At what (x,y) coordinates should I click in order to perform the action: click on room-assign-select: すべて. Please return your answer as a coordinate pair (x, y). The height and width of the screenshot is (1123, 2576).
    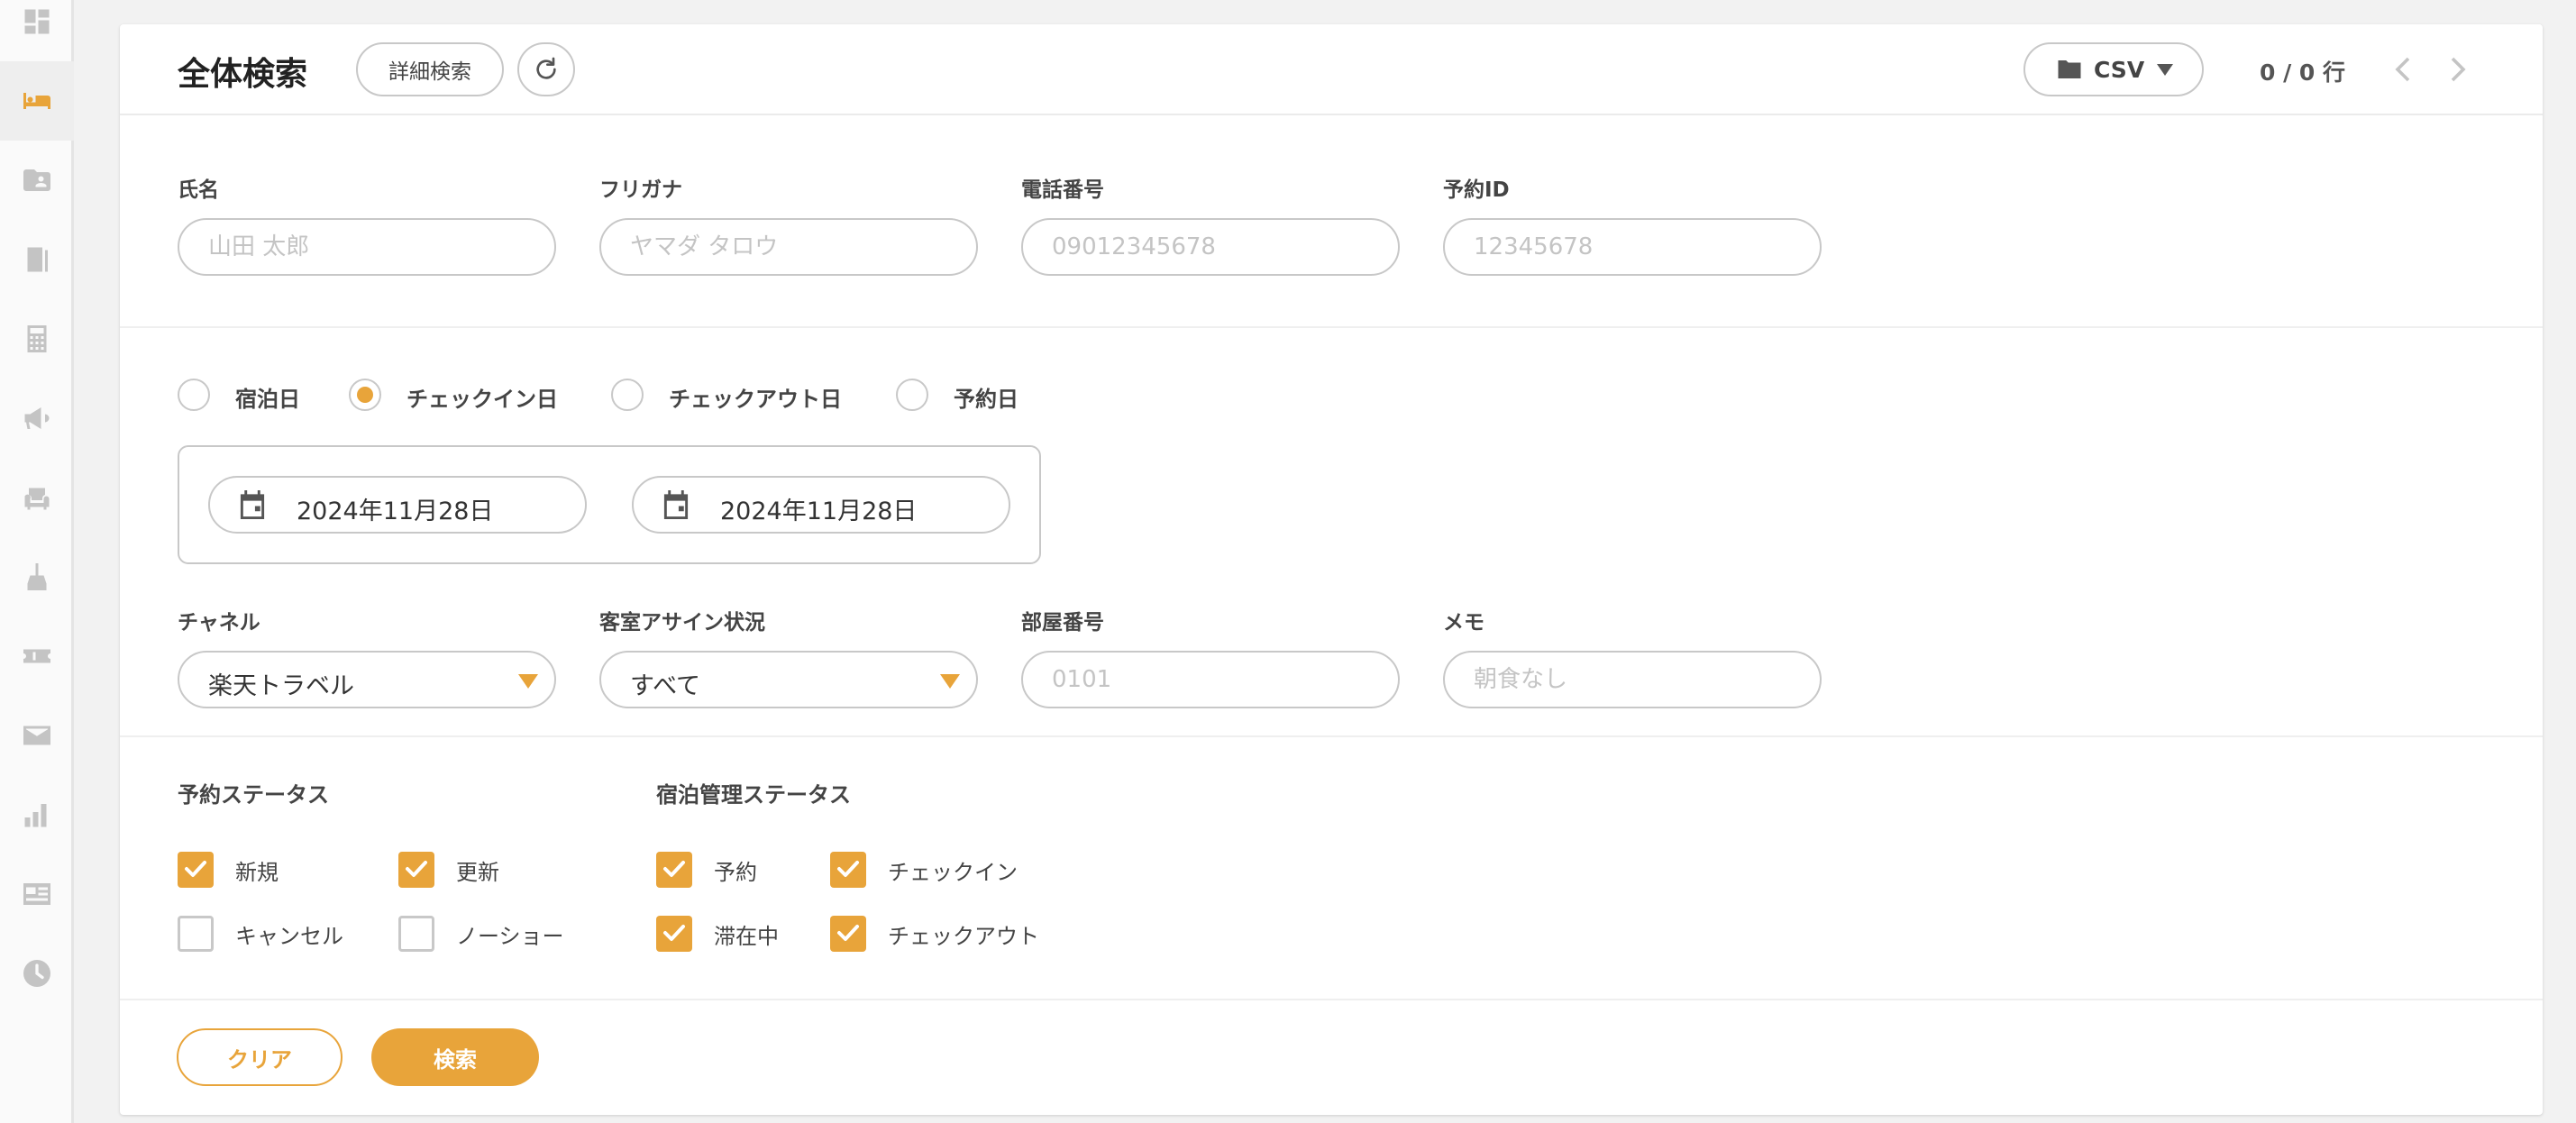
    Looking at the image, I should click on (789, 680).